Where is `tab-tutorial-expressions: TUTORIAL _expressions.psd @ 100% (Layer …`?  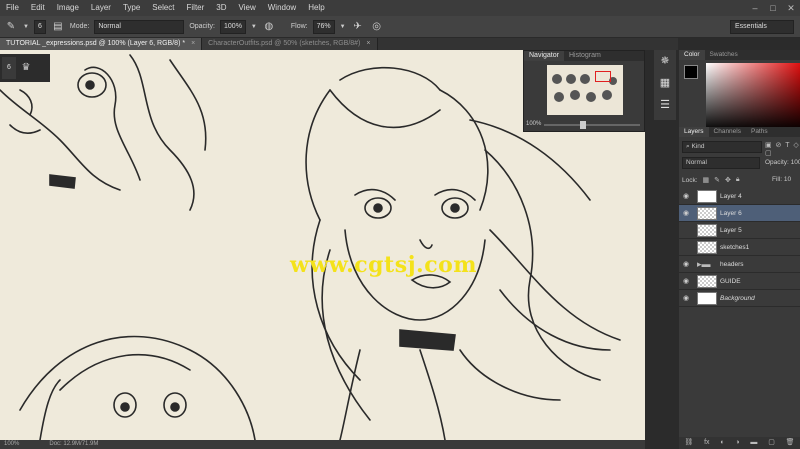 tab-tutorial-expressions: TUTORIAL _expressions.psd @ 100% (Layer … is located at coordinates (101, 44).